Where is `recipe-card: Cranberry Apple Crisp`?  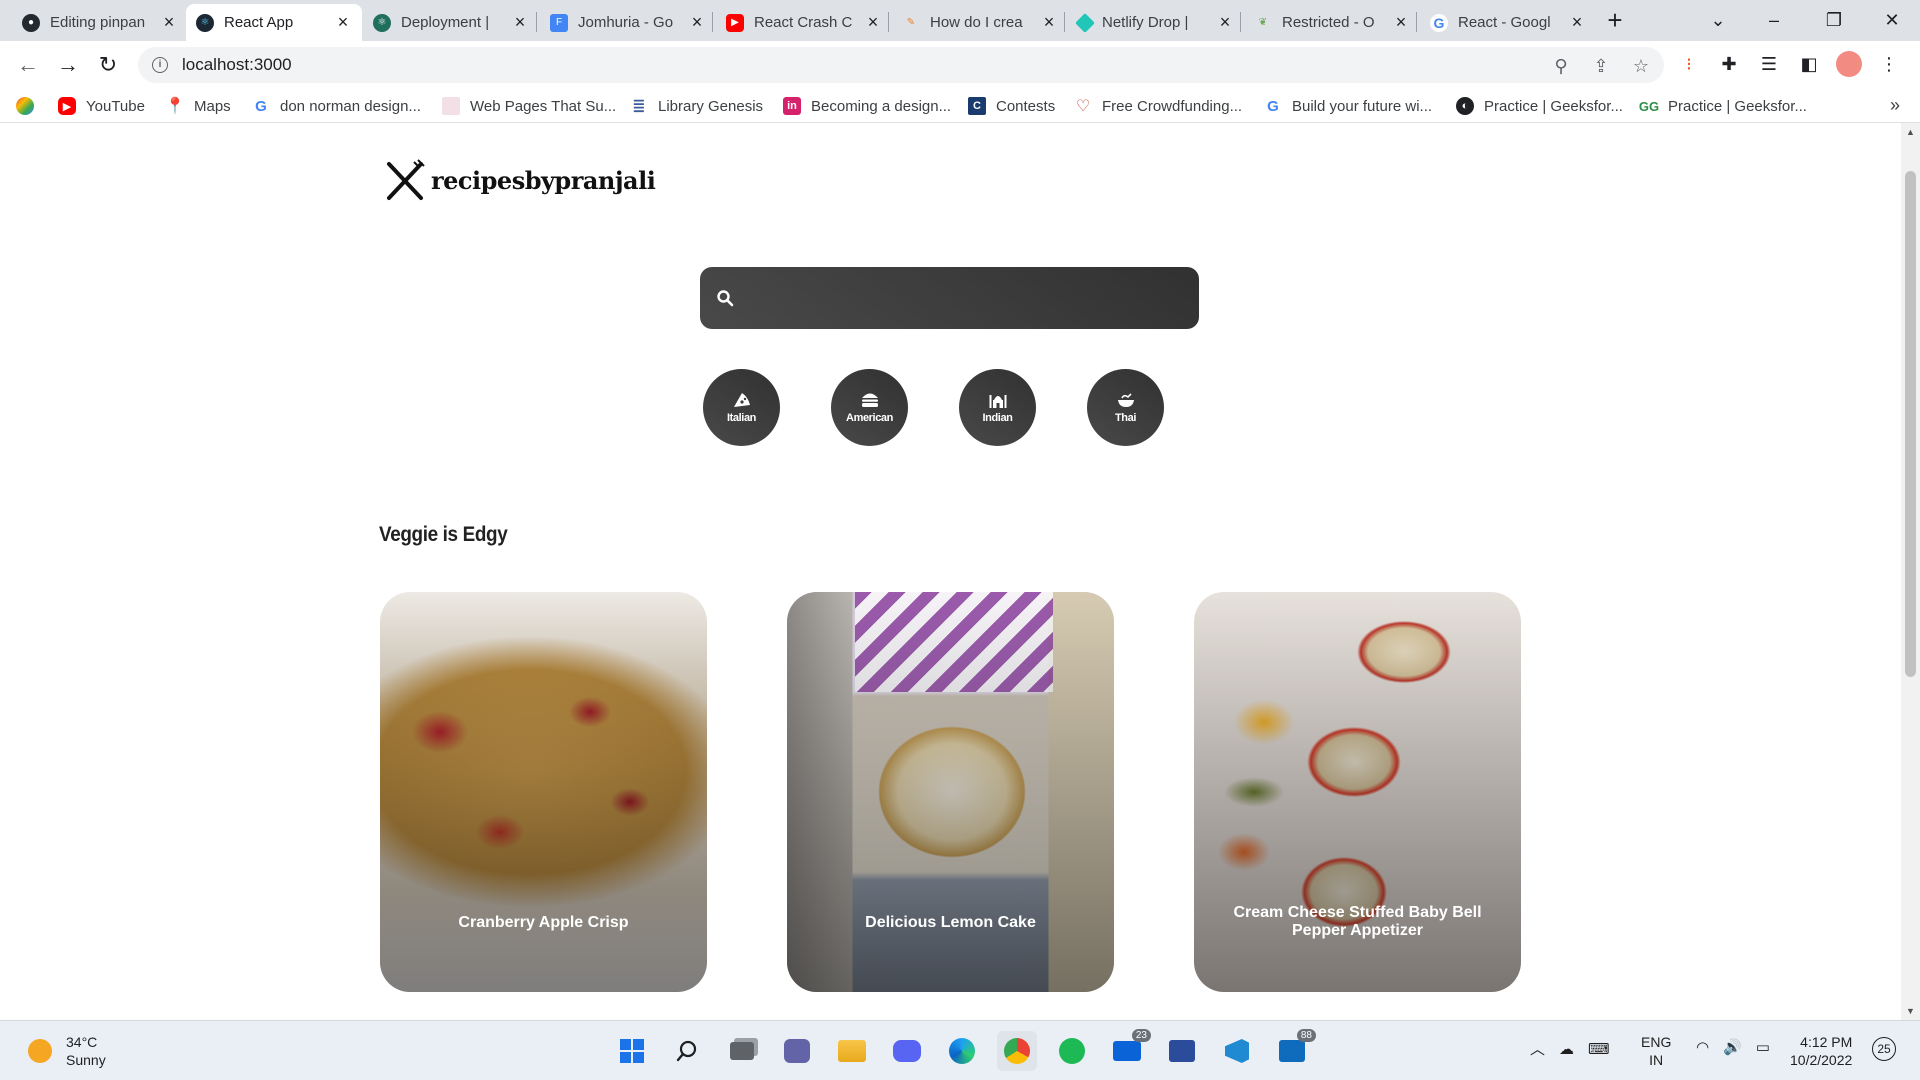
recipe-card: Cranberry Apple Crisp is located at coordinates (543, 792).